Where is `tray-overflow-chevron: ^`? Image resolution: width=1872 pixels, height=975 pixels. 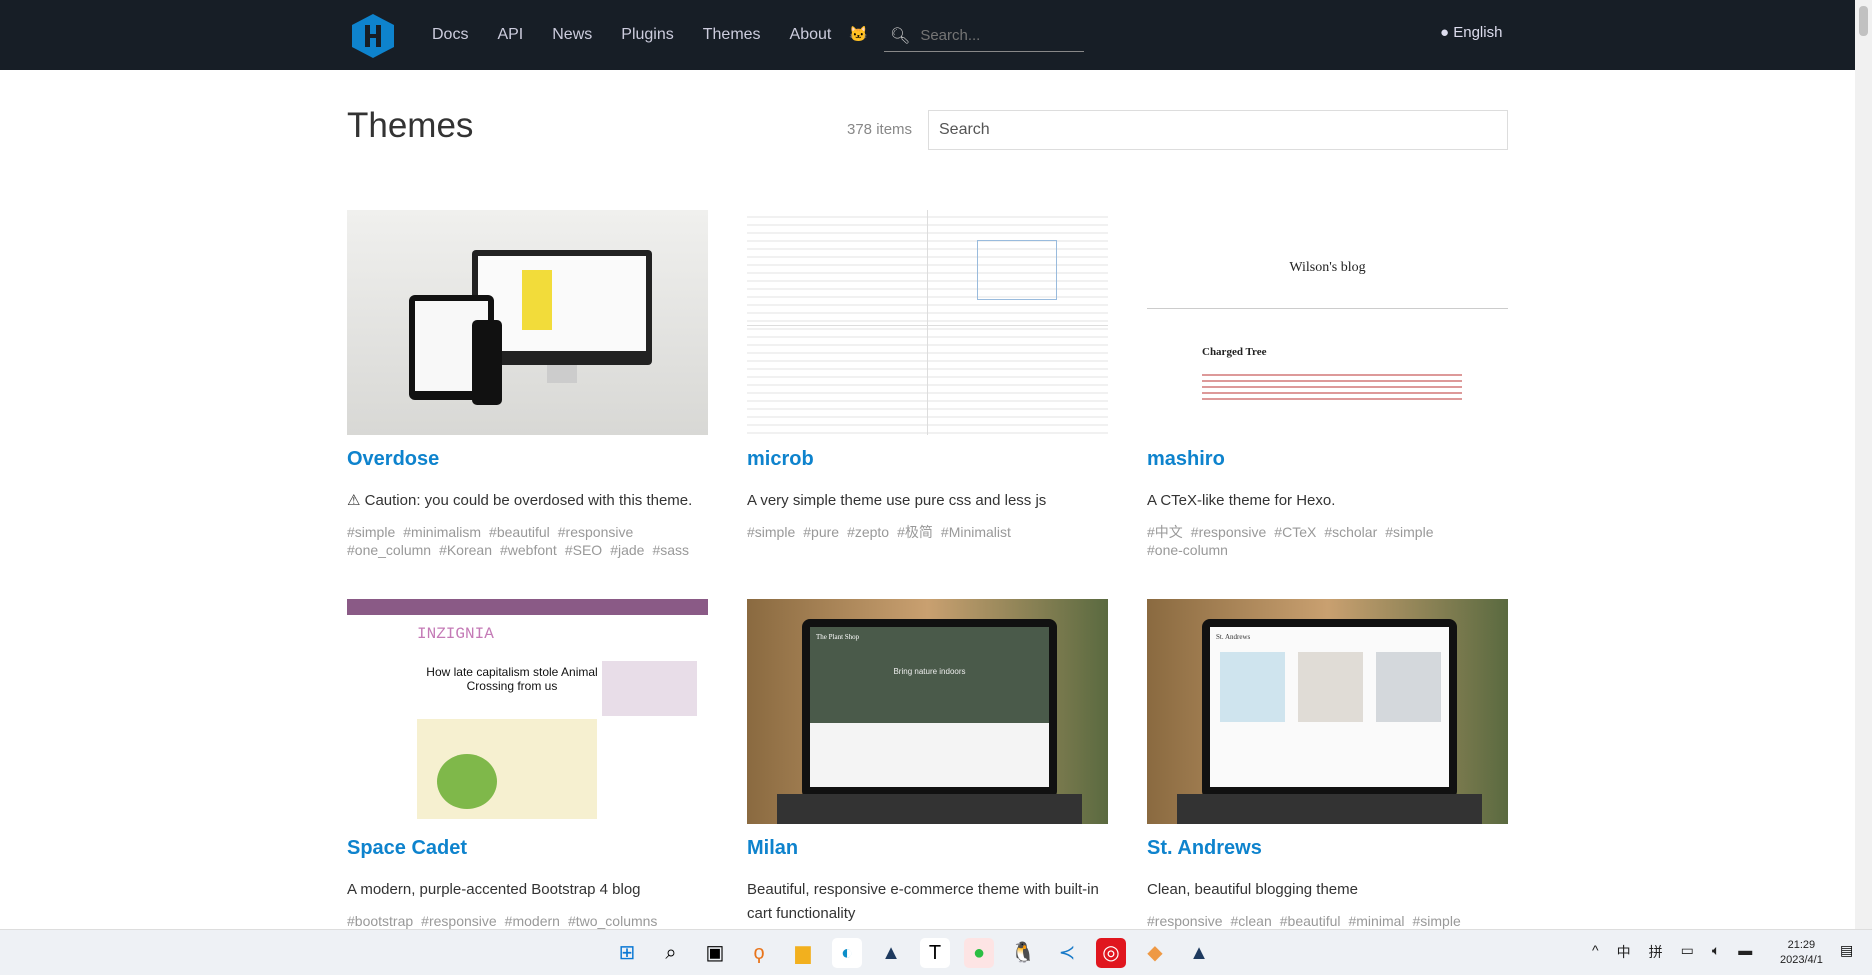 tray-overflow-chevron: ^ is located at coordinates (1595, 952).